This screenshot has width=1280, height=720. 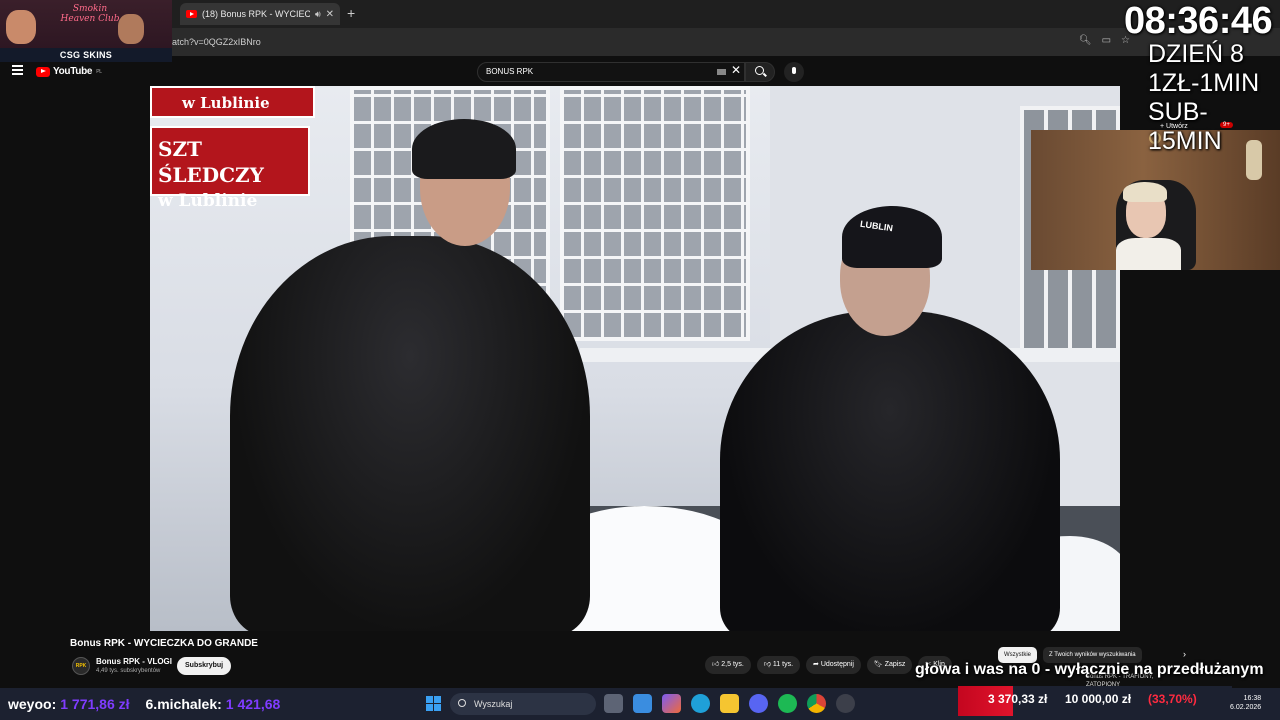 I want to click on dislike-count: 11 tys., so click(x=783, y=664).